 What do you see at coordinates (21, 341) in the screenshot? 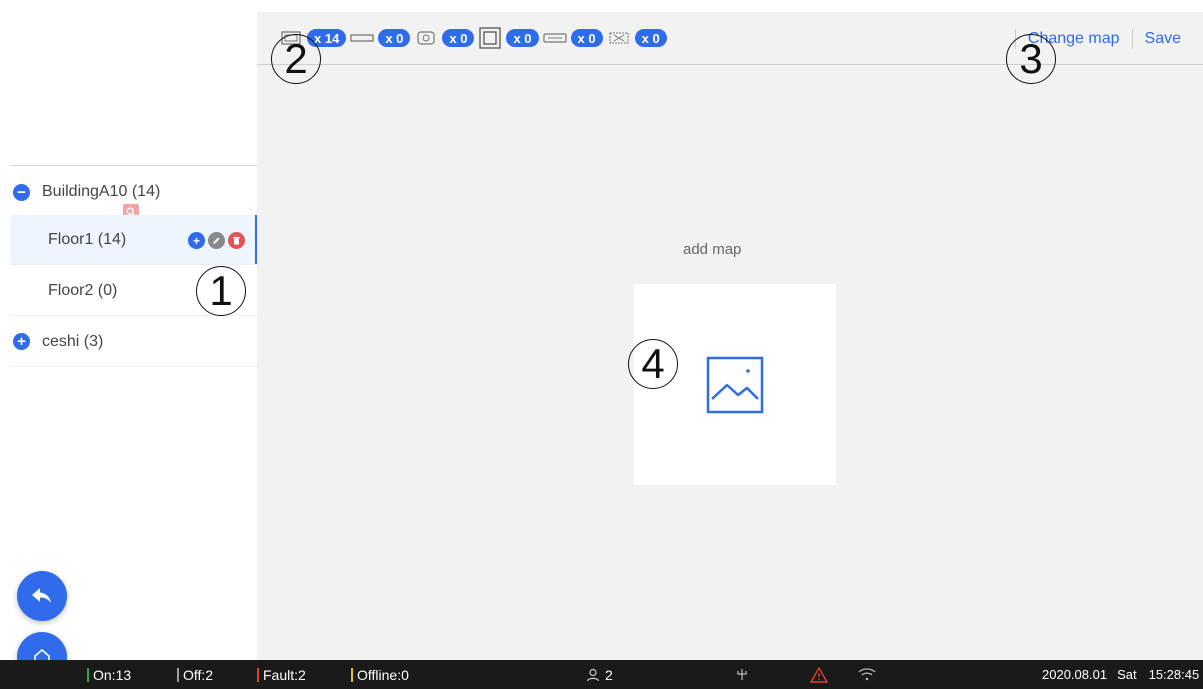
I see `expand-icon: +` at bounding box center [21, 341].